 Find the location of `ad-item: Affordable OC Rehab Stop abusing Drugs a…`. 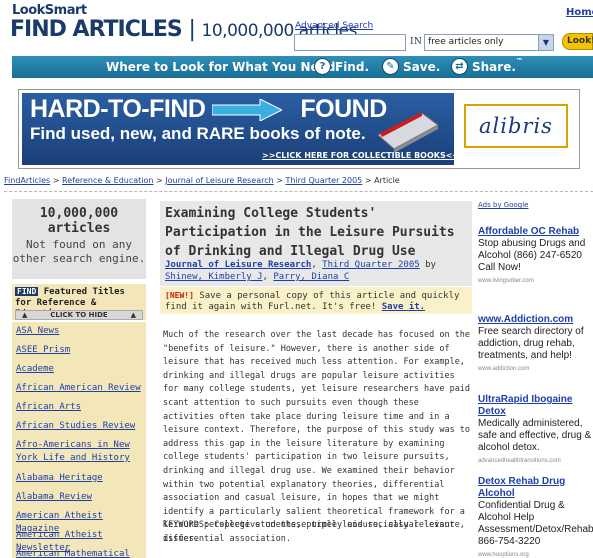

ad-item: Affordable OC Rehab Stop abusing Drugs a… is located at coordinates (535, 256).